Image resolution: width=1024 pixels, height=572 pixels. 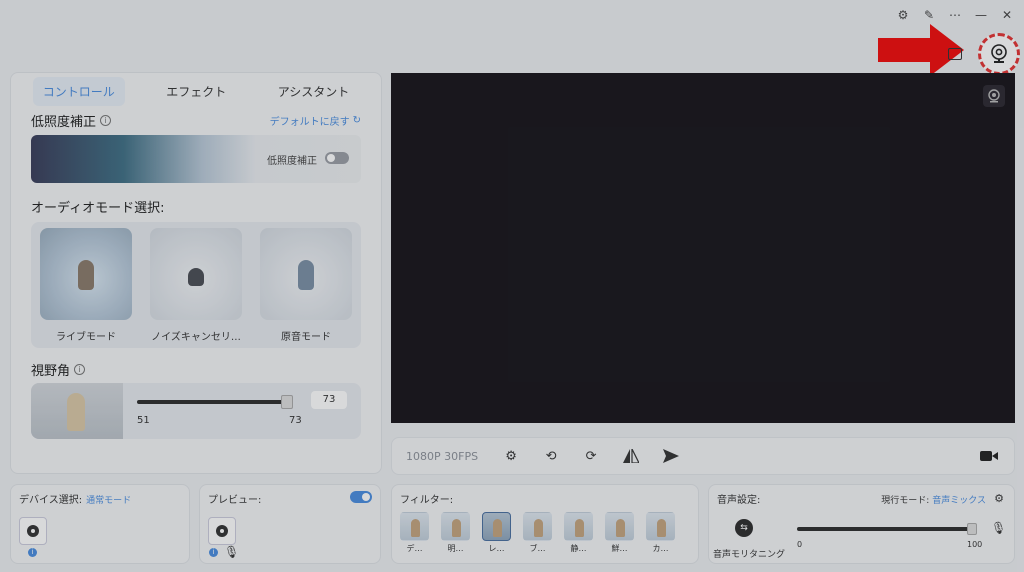 I want to click on snapshot-button, so click(x=994, y=96).